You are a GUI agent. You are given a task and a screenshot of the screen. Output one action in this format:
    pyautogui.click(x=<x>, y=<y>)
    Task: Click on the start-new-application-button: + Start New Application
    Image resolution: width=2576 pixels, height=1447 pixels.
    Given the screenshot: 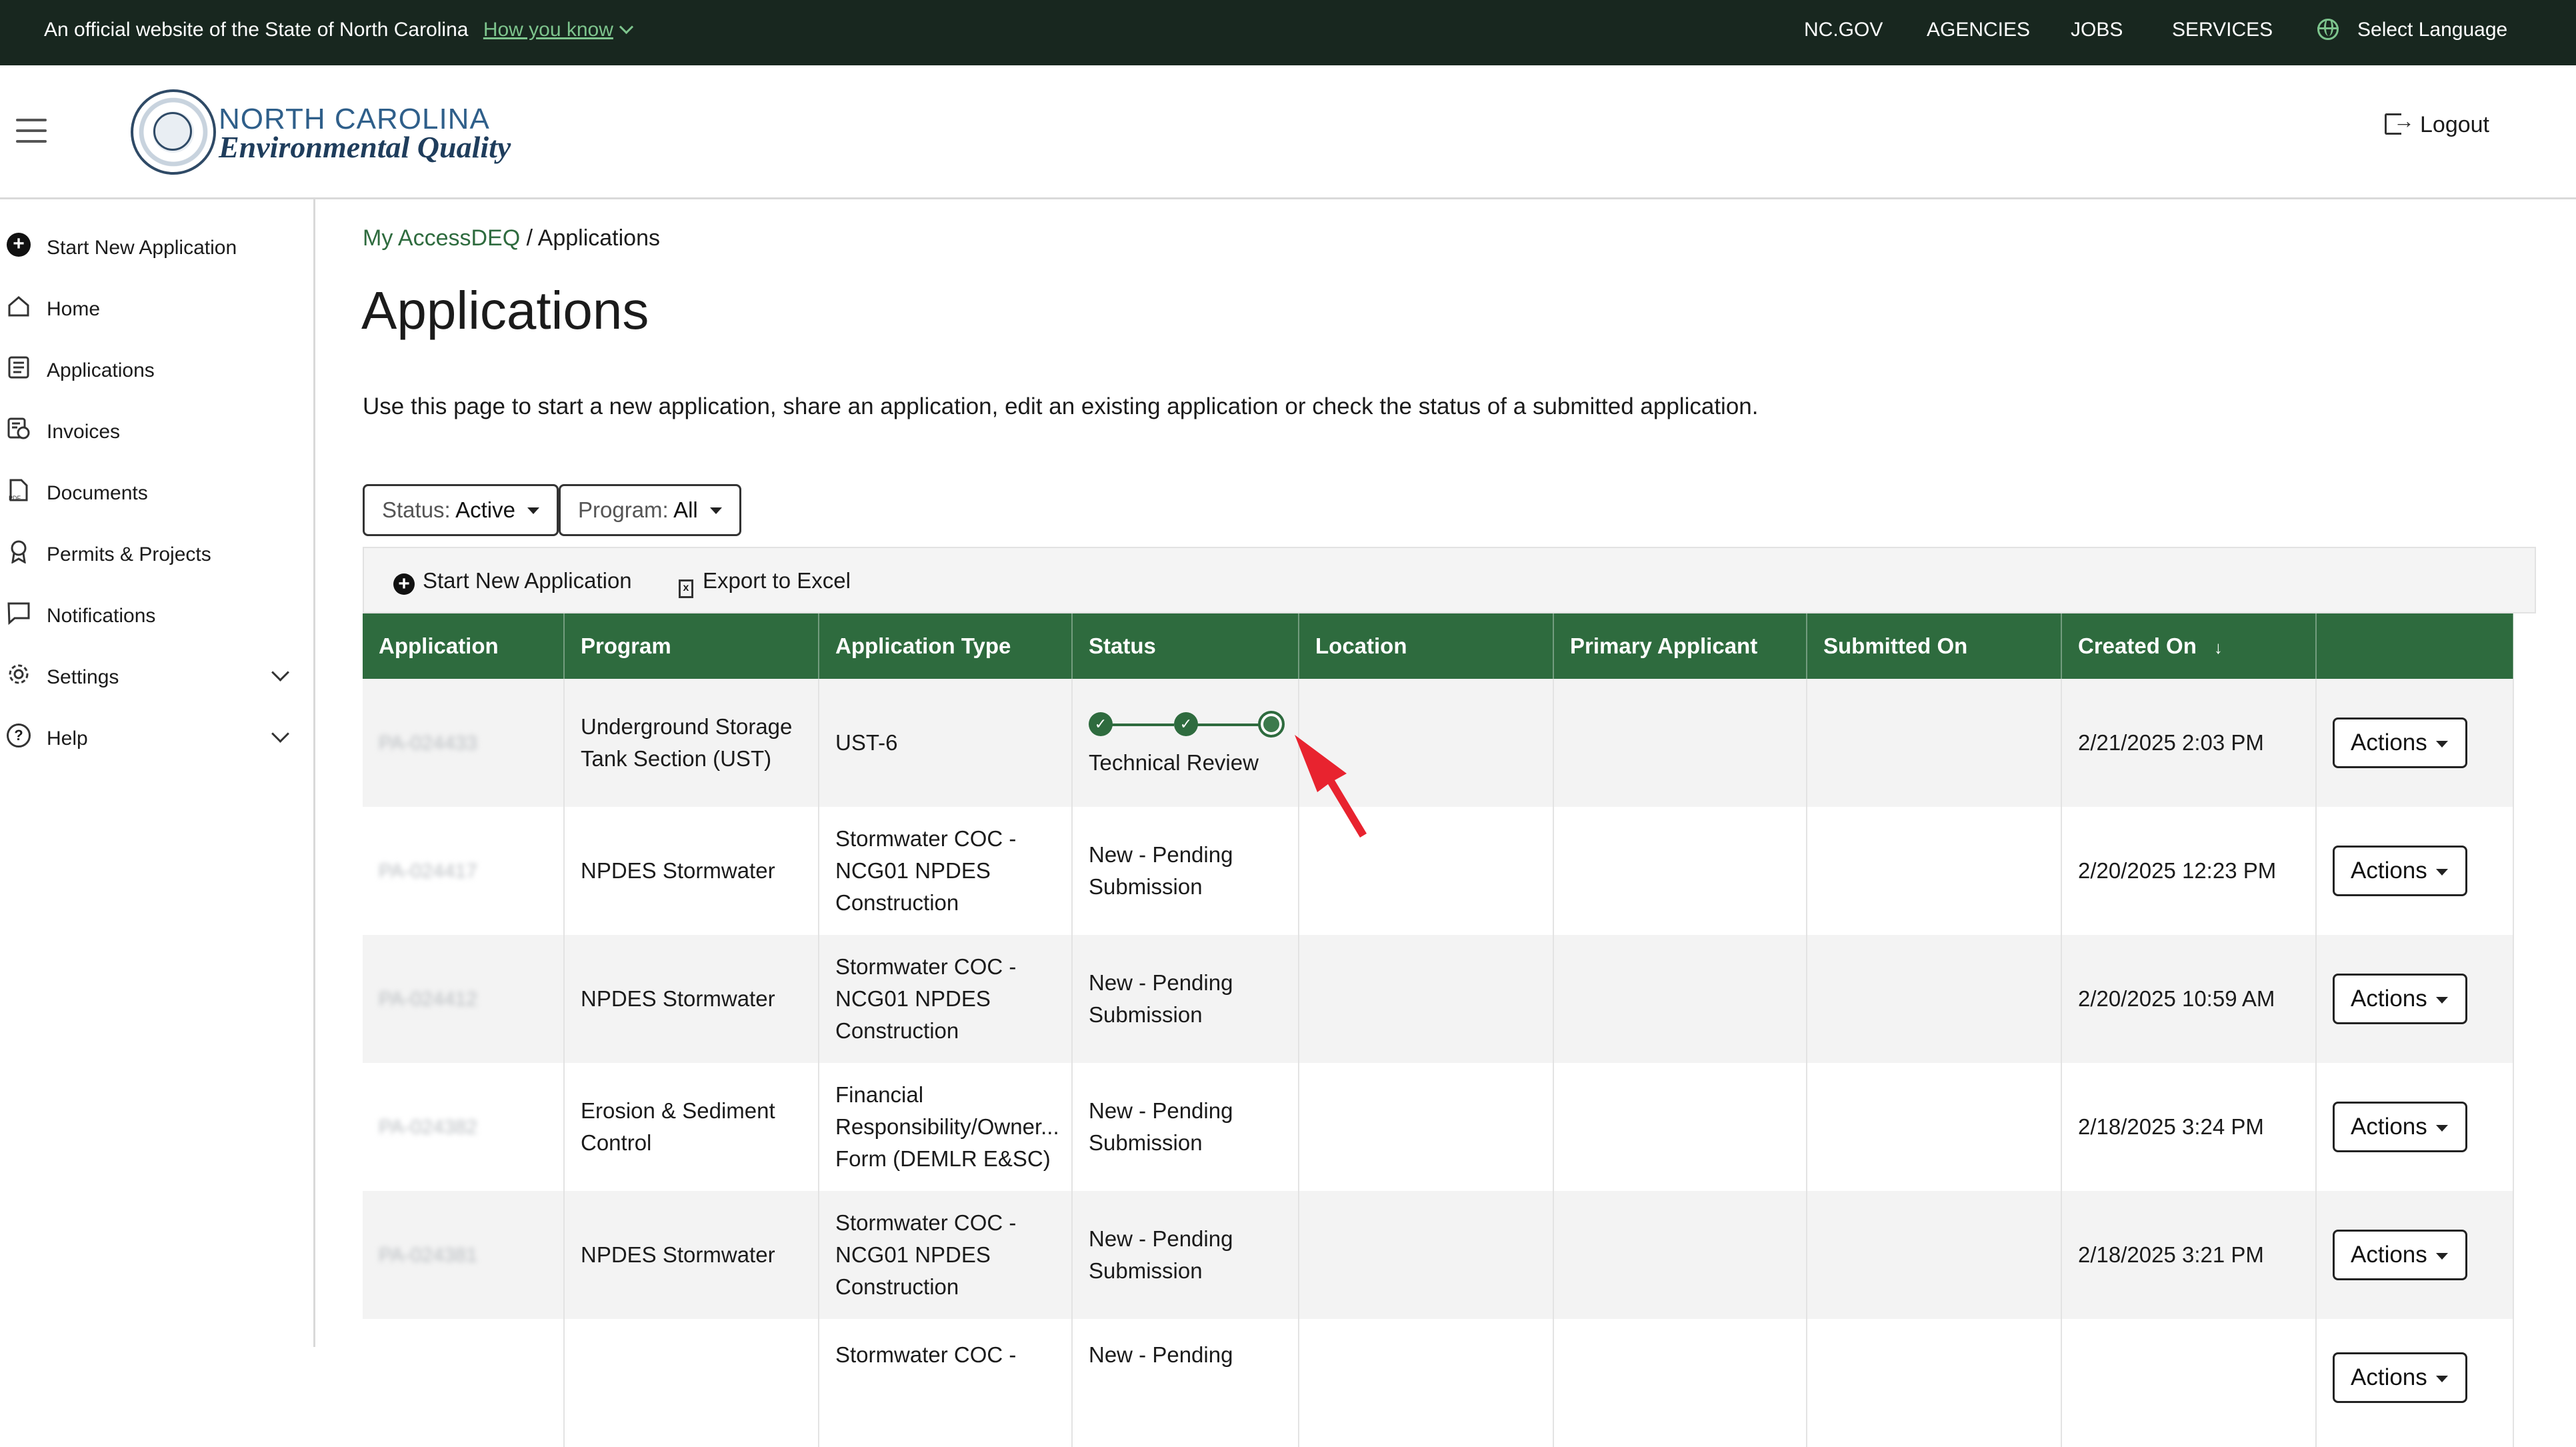 What is the action you would take?
    pyautogui.click(x=512, y=581)
    